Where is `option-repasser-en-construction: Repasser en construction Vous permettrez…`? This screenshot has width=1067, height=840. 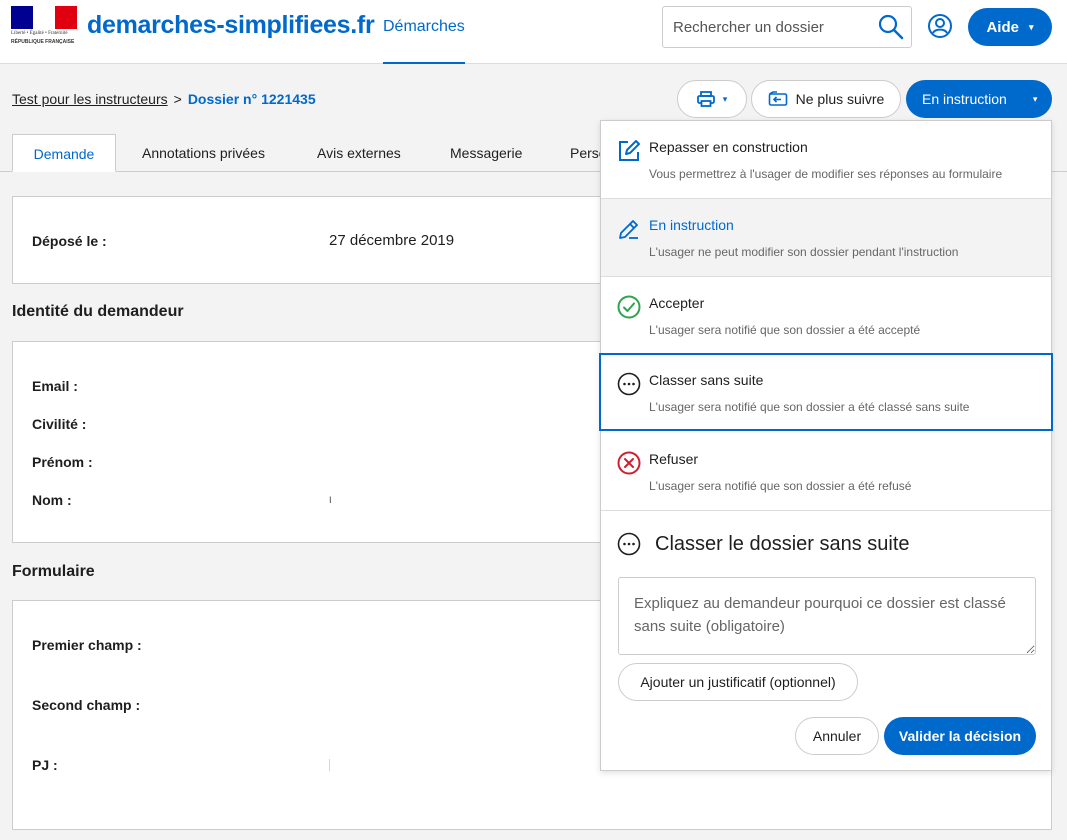
option-repasser-en-construction: Repasser en construction Vous permettrez… is located at coordinates (826, 160).